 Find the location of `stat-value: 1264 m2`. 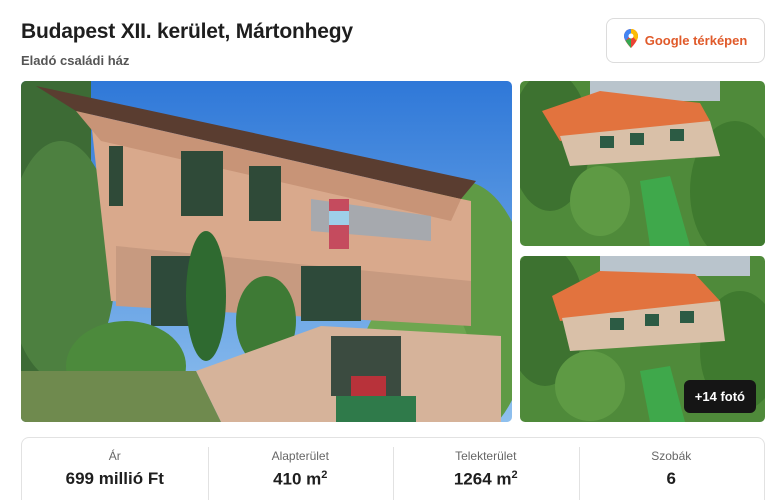

stat-value: 1264 m2 is located at coordinates (485, 479).